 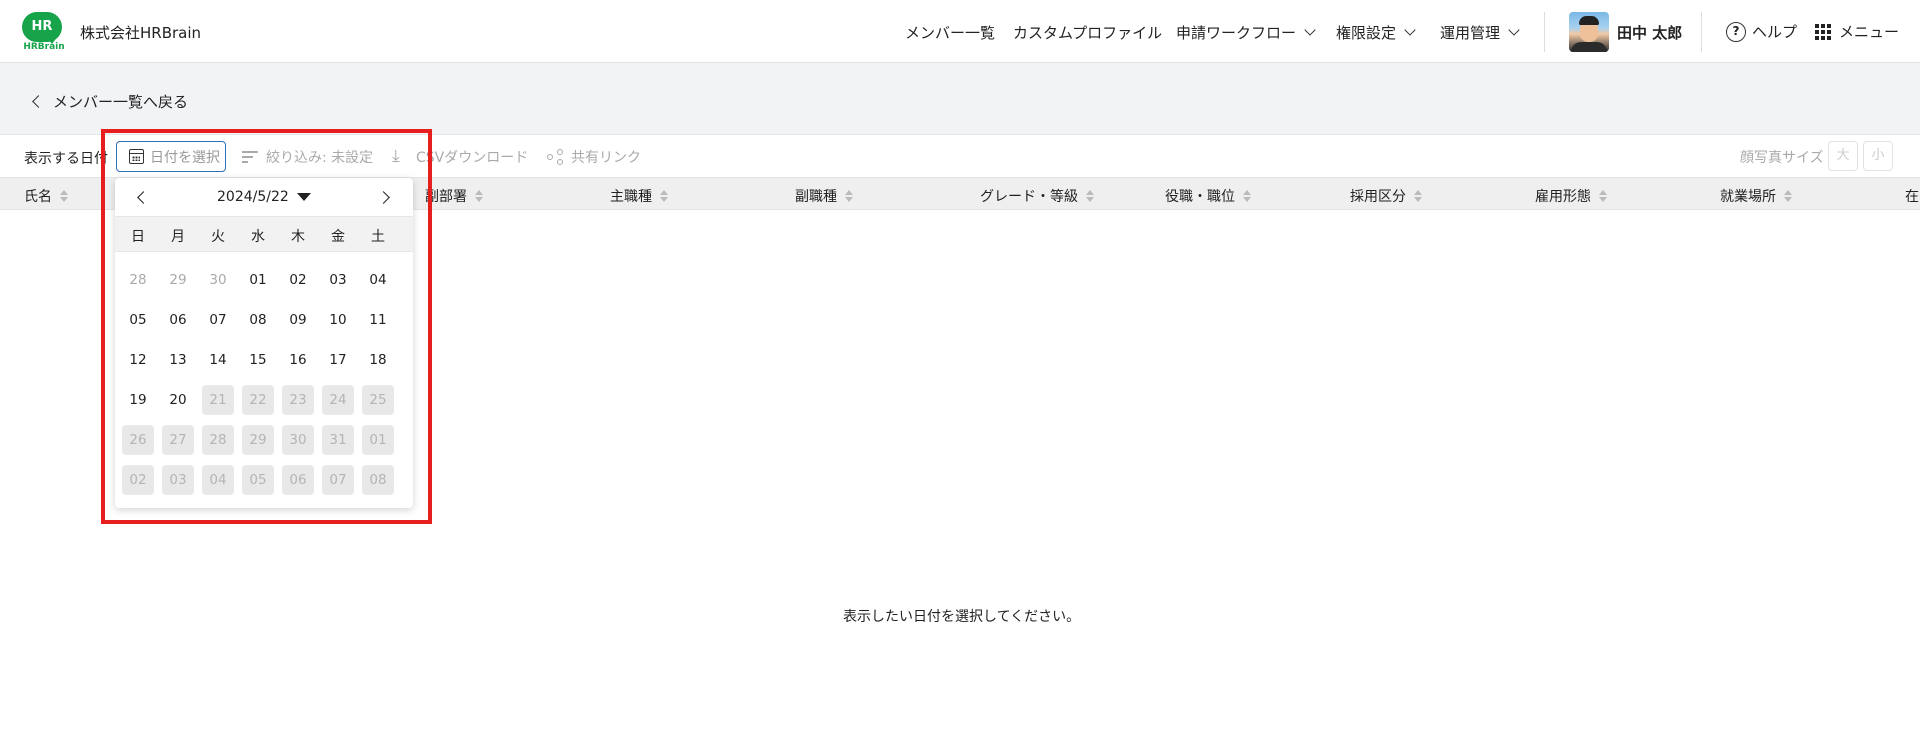 What do you see at coordinates (1823, 31) in the screenshot?
I see `grid-icon` at bounding box center [1823, 31].